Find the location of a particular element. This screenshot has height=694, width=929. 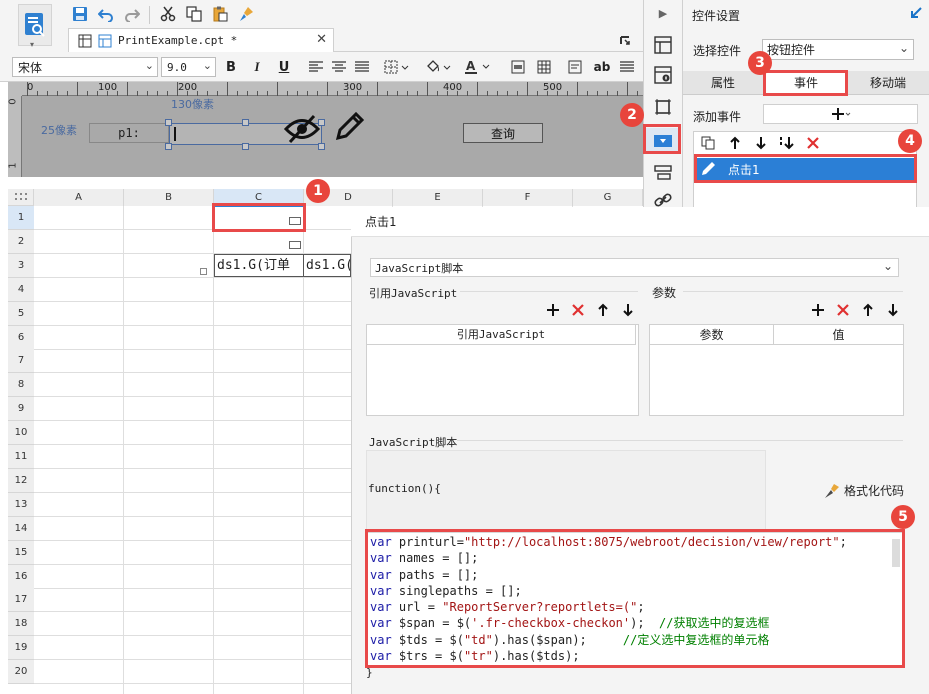

font-name-select: 宋体 ⌄ is located at coordinates (85, 67).